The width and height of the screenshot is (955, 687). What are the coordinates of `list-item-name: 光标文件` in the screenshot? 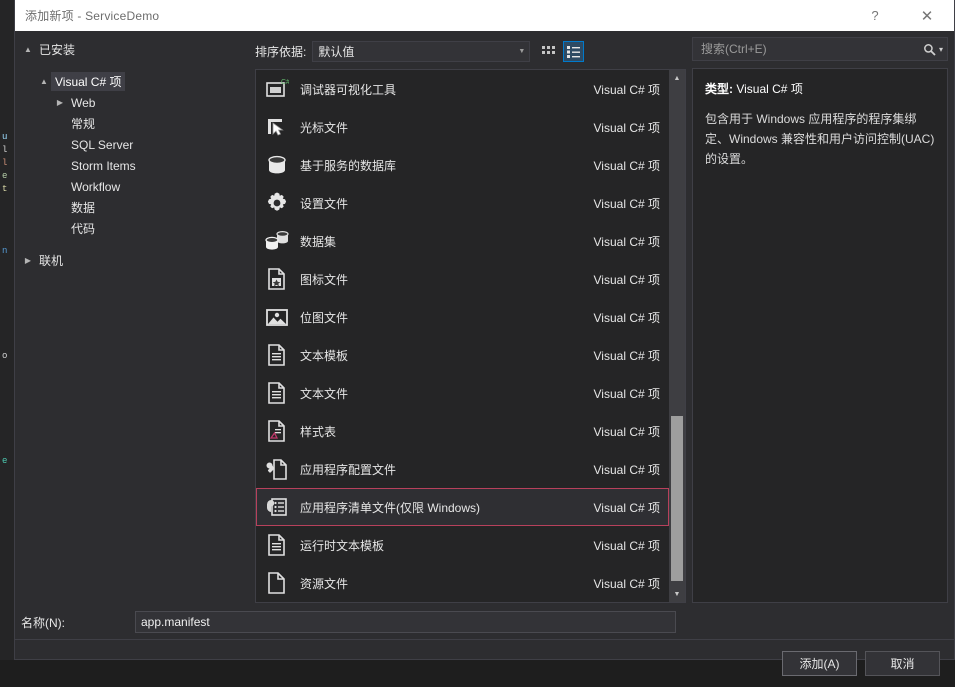 It's located at (324, 127).